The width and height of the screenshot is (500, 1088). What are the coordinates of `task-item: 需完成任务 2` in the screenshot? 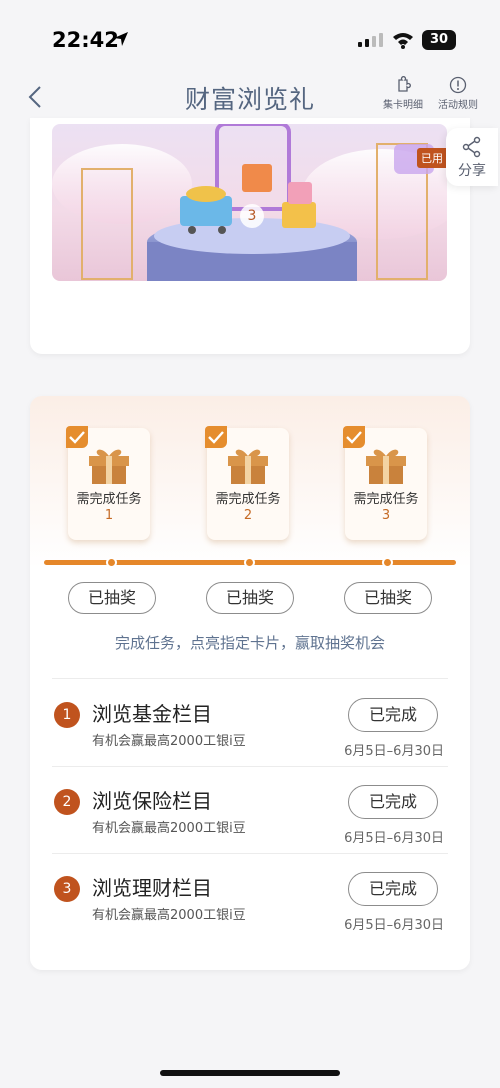 It's located at (247, 483).